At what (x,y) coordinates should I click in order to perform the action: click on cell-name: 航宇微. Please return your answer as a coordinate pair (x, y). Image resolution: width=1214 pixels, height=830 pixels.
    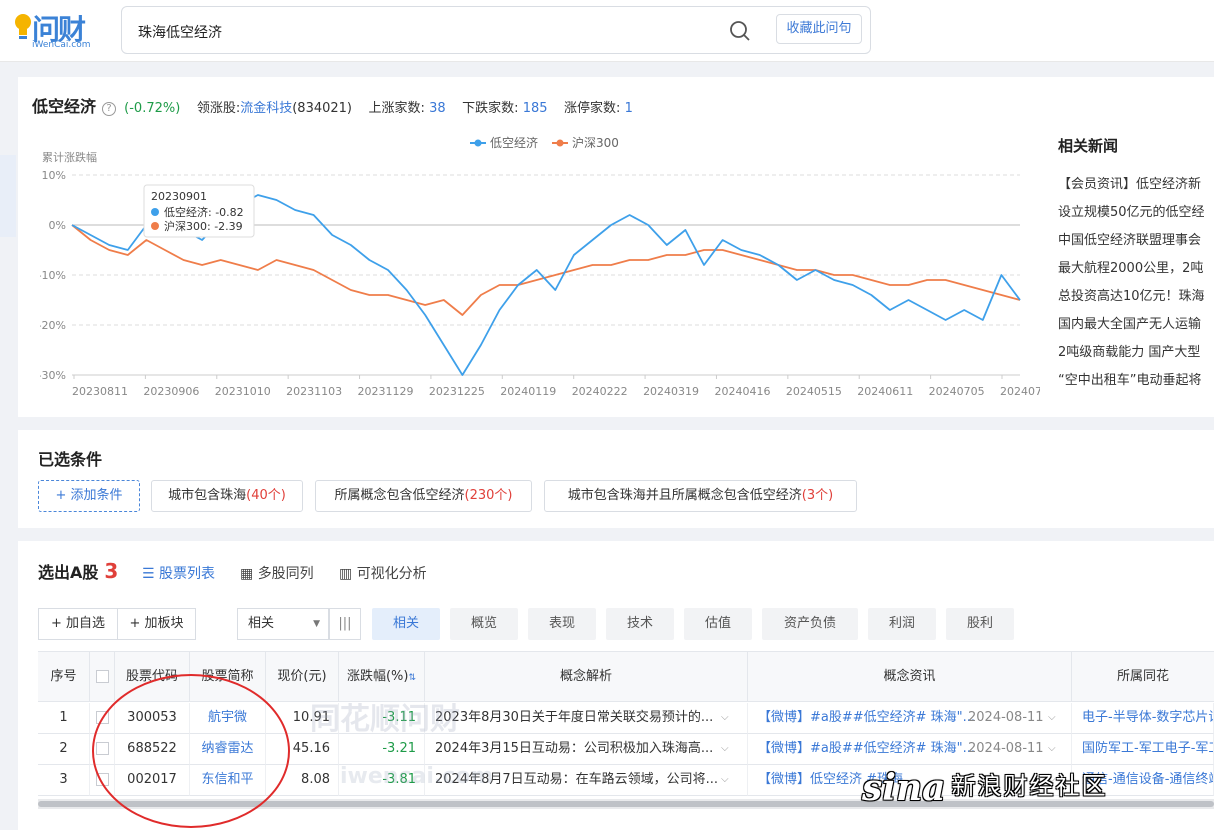
    Looking at the image, I should click on (228, 718).